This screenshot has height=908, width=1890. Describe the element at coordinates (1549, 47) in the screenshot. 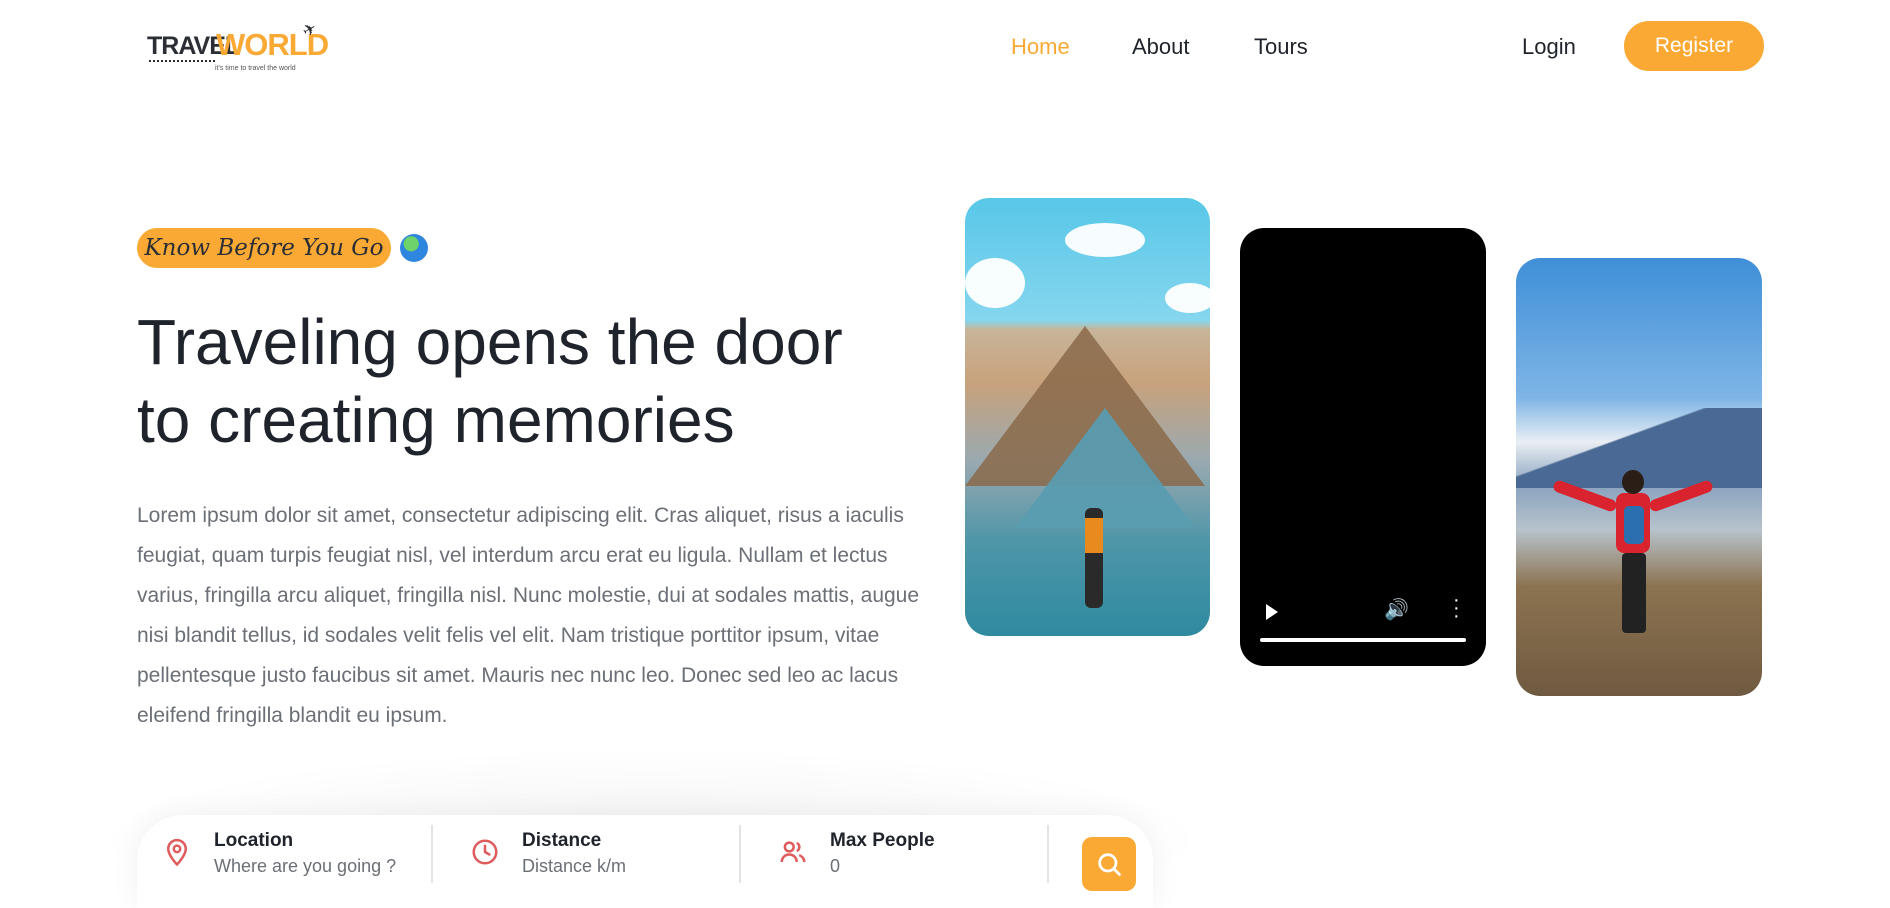

I see `login-button: Login` at that location.